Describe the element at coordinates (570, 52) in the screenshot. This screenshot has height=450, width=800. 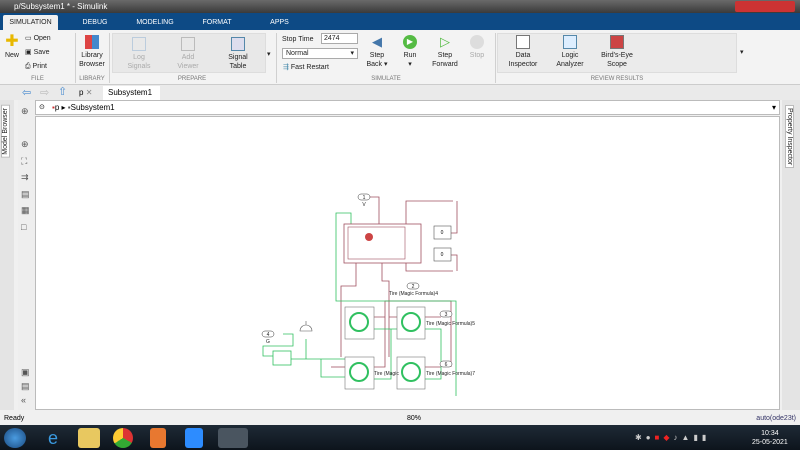
I see `logic-analyzer-button: Logic Analyzer` at that location.